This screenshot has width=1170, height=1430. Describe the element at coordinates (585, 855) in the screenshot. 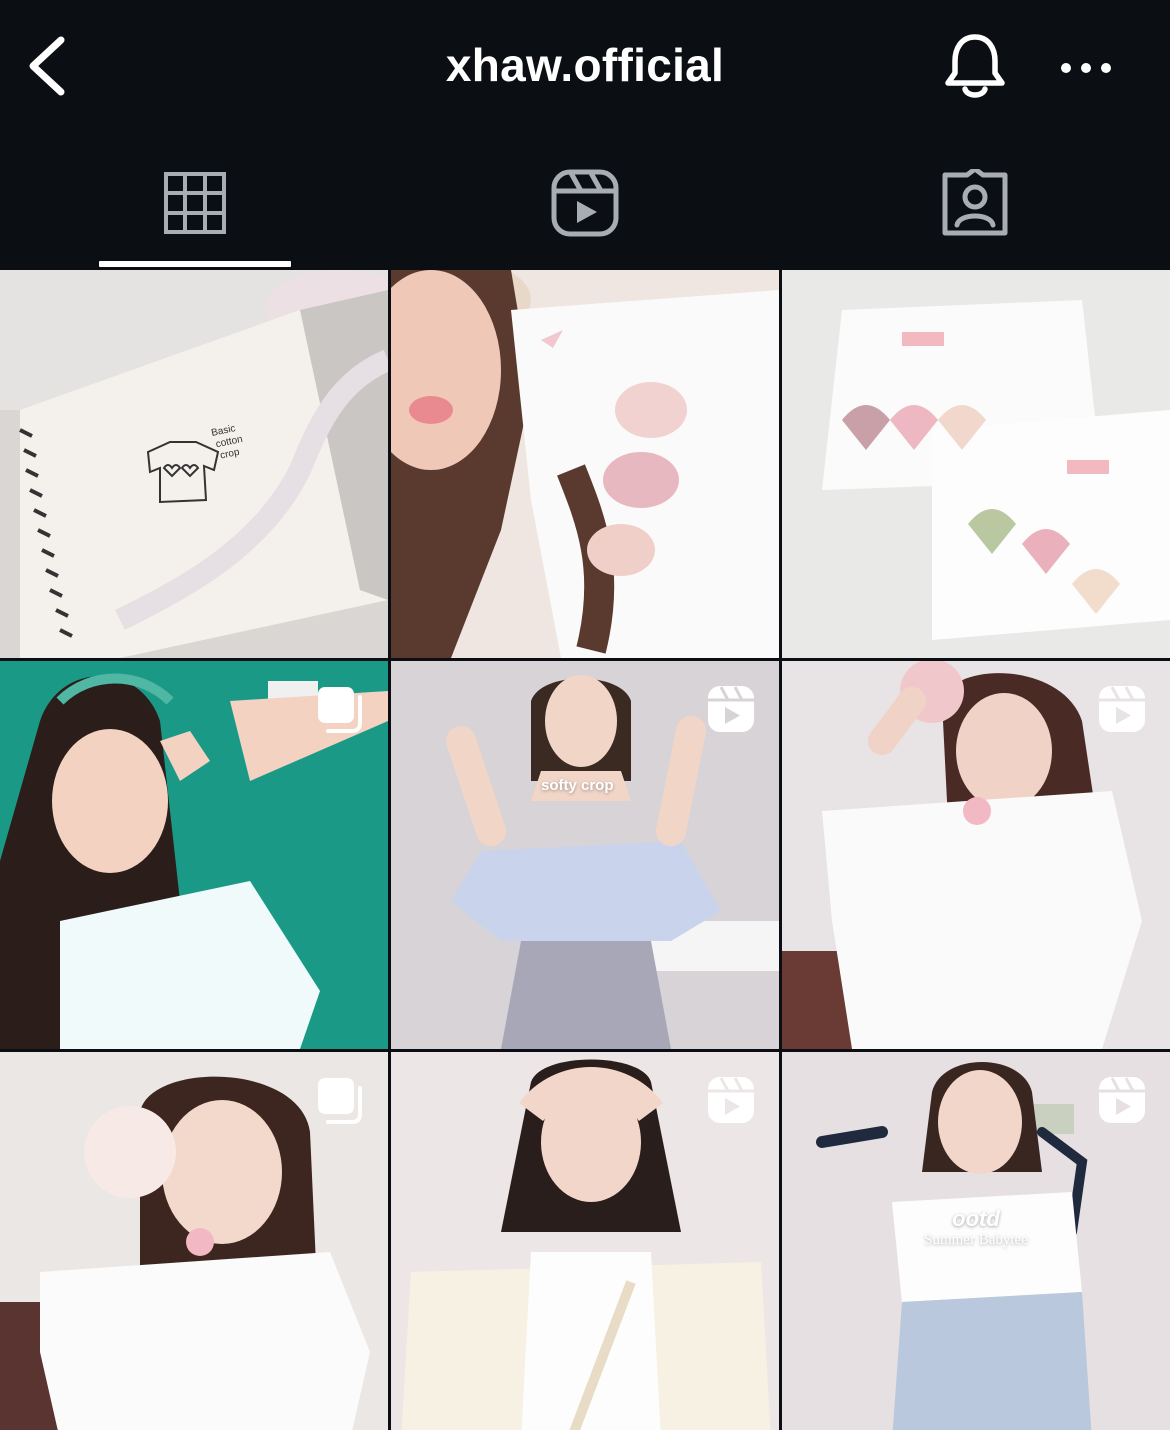

I see `post-tile: softy crop` at that location.